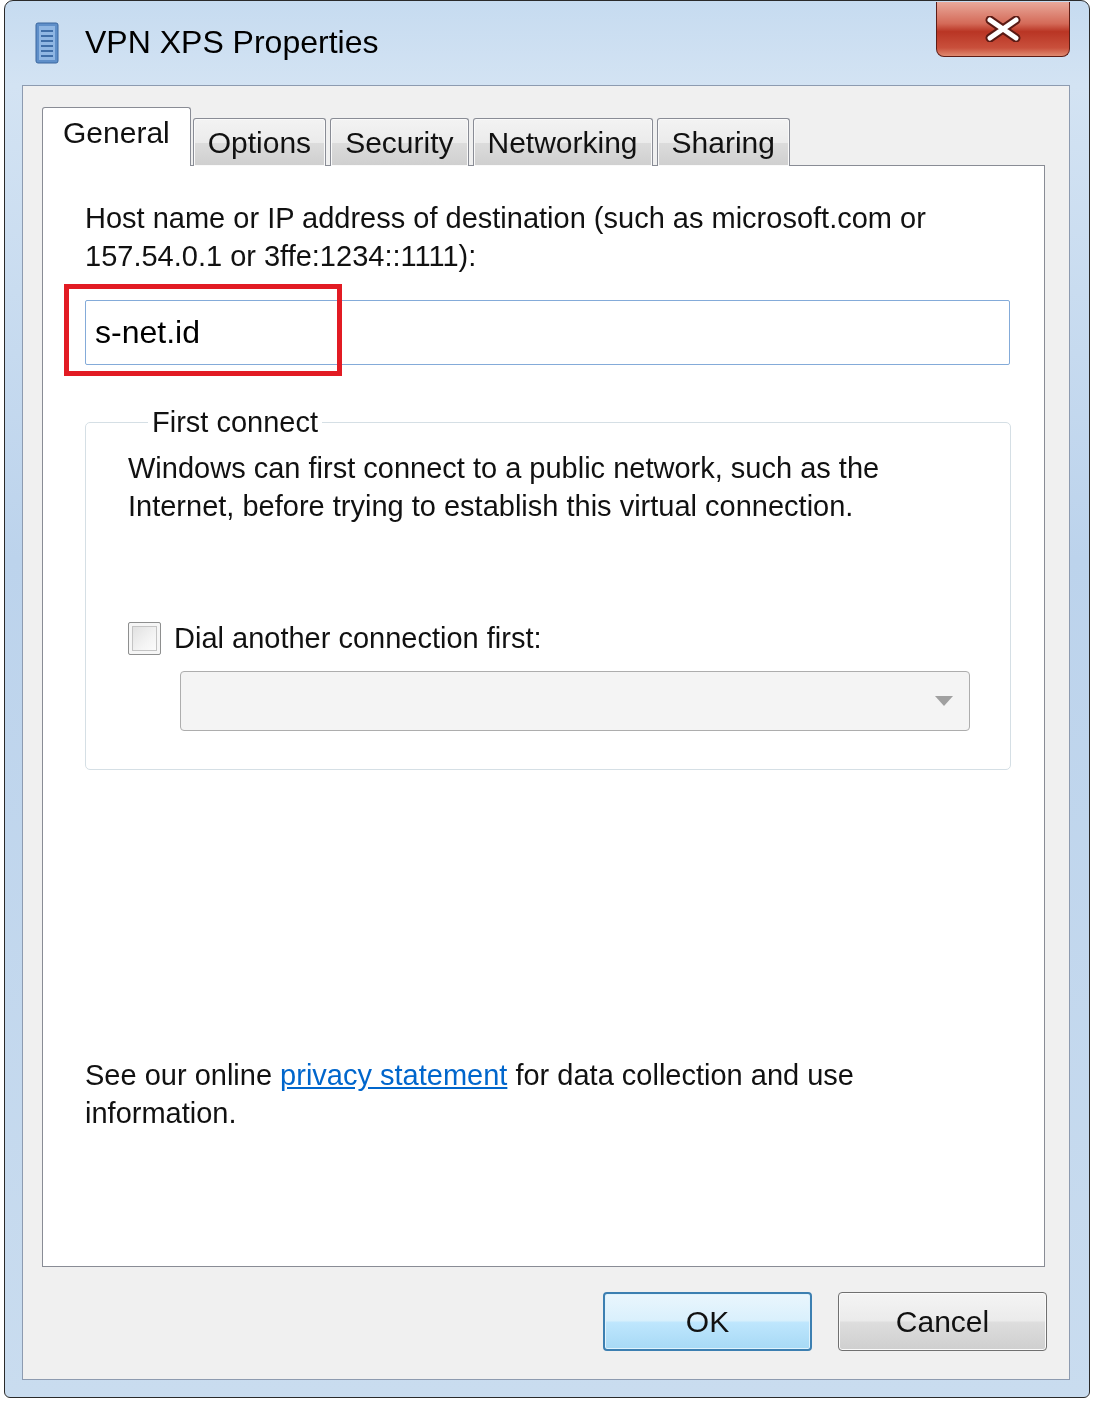 This screenshot has width=1111, height=1416. What do you see at coordinates (506, 237) in the screenshot?
I see `host-label: Host name or IP address of destination (such as microsoft.com or 157.54.0.1 or 3ffe:1234::1111):` at bounding box center [506, 237].